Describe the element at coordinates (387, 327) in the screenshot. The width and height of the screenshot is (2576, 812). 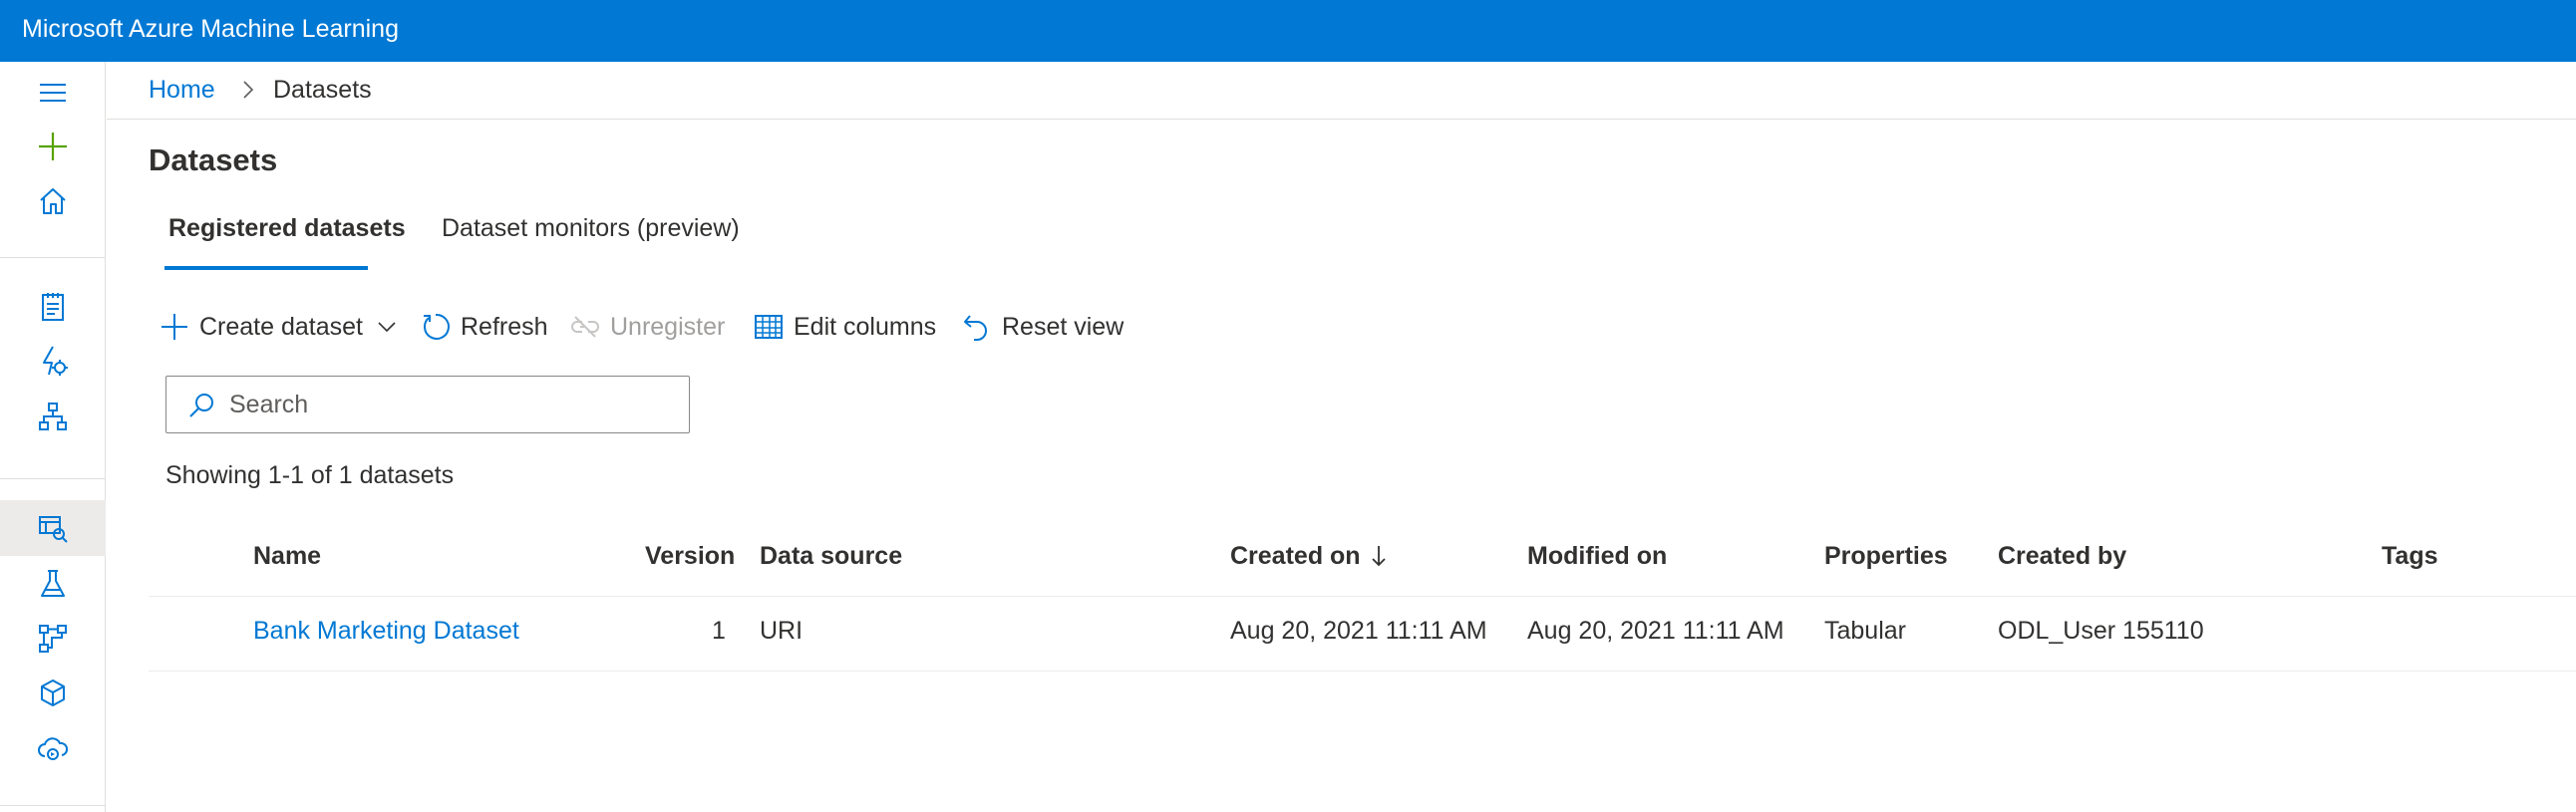
I see `chevron-down-icon` at that location.